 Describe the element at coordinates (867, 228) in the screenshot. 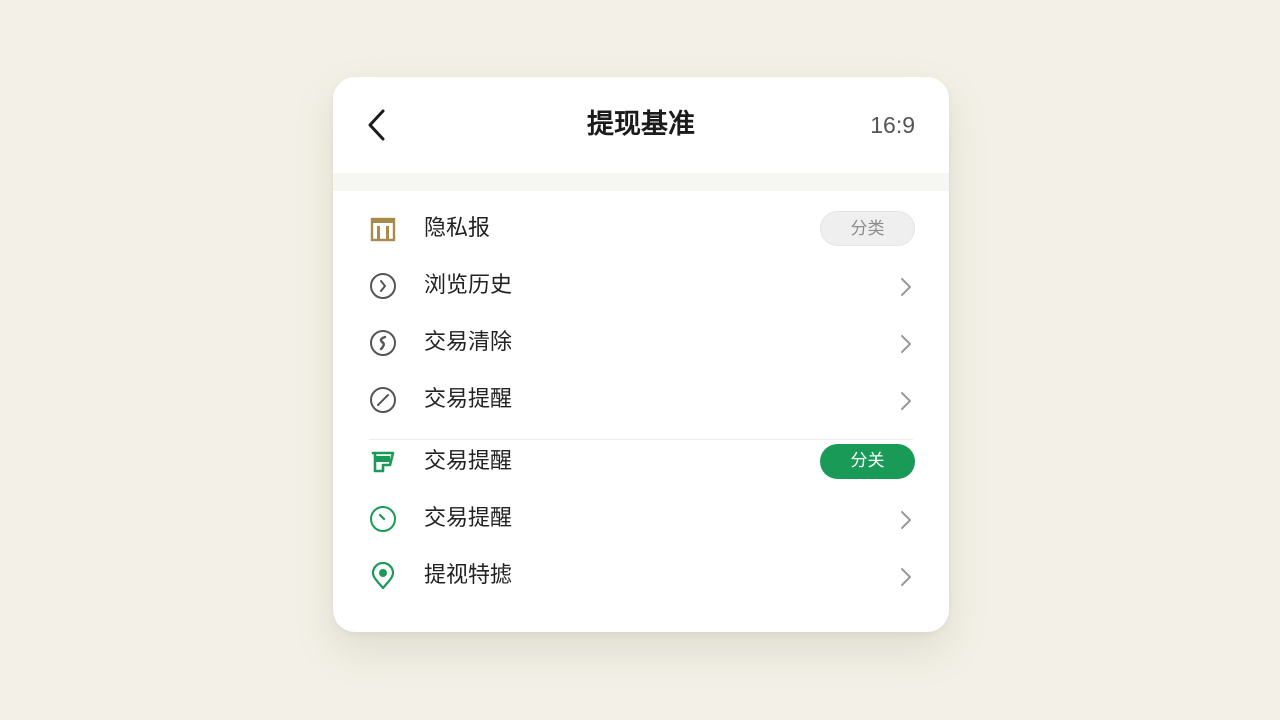

I see `category-pill-button: 分类` at that location.